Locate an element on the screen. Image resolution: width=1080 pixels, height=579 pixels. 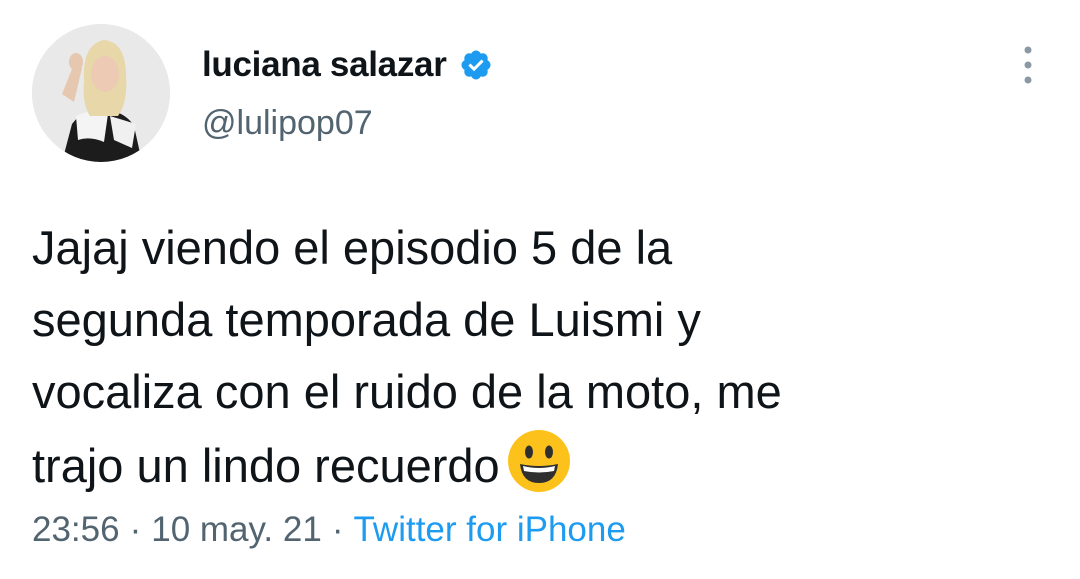
user-name-row: luciana salazar is located at coordinates (347, 65).